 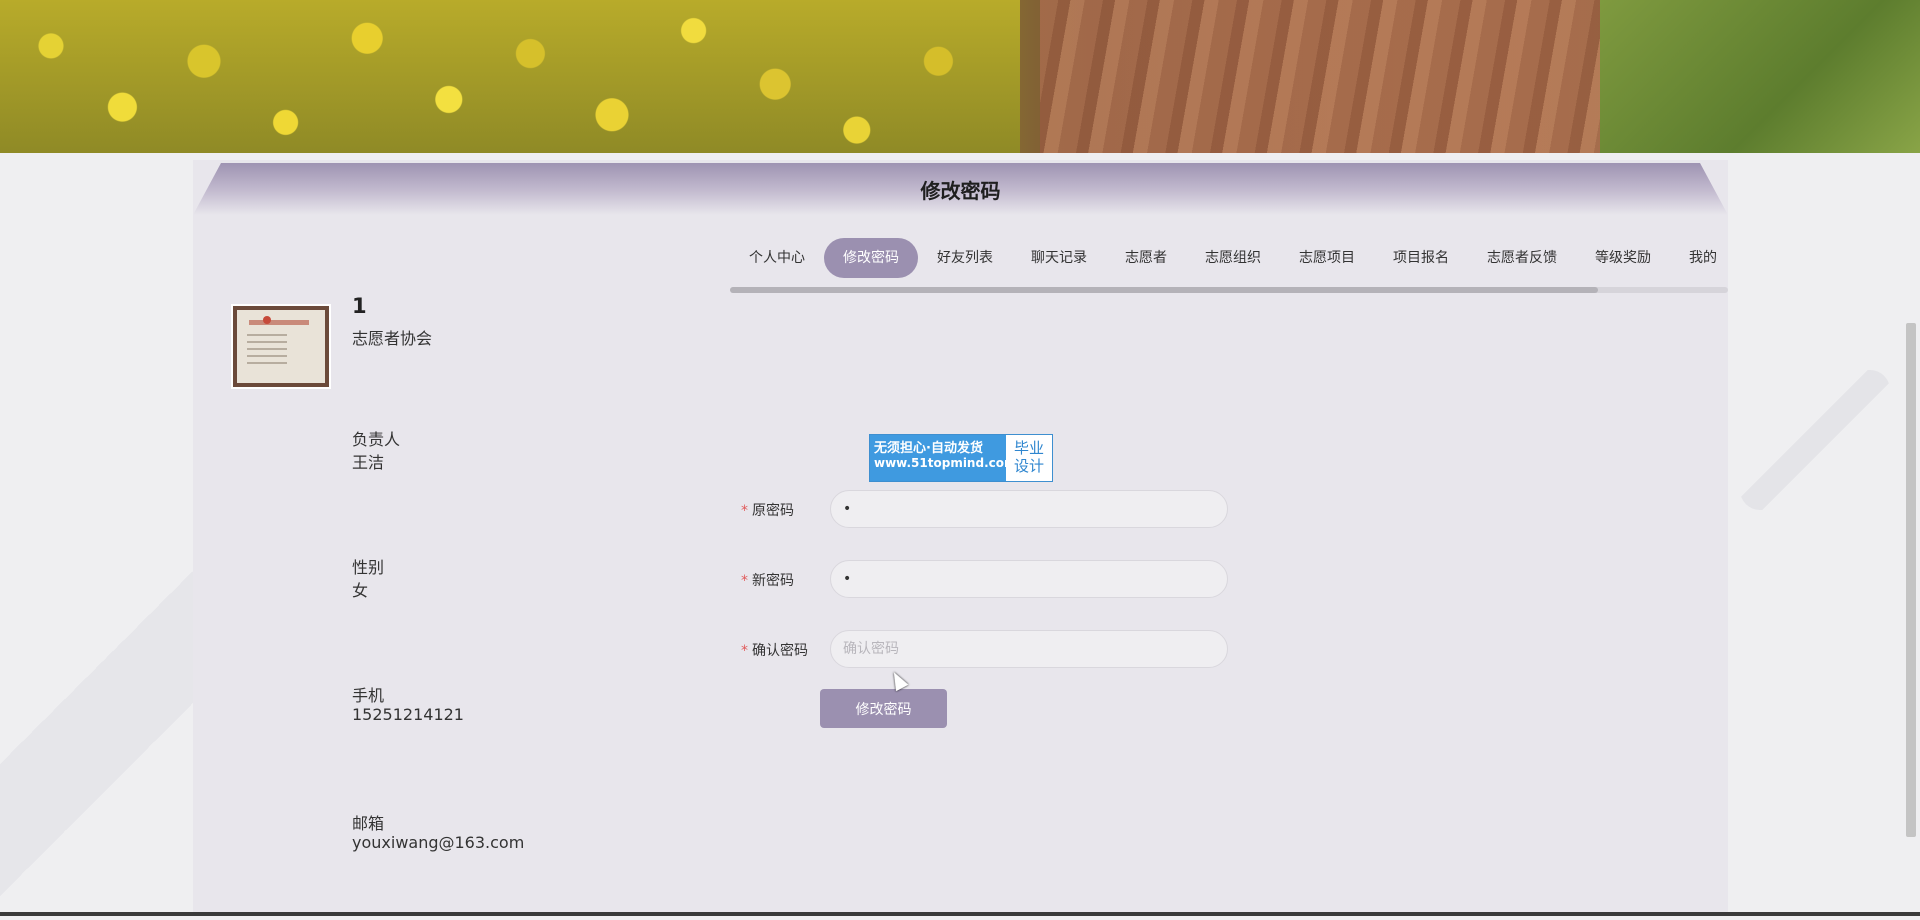 I want to click on watermark-right-line1: 毕业, so click(x=1028, y=448).